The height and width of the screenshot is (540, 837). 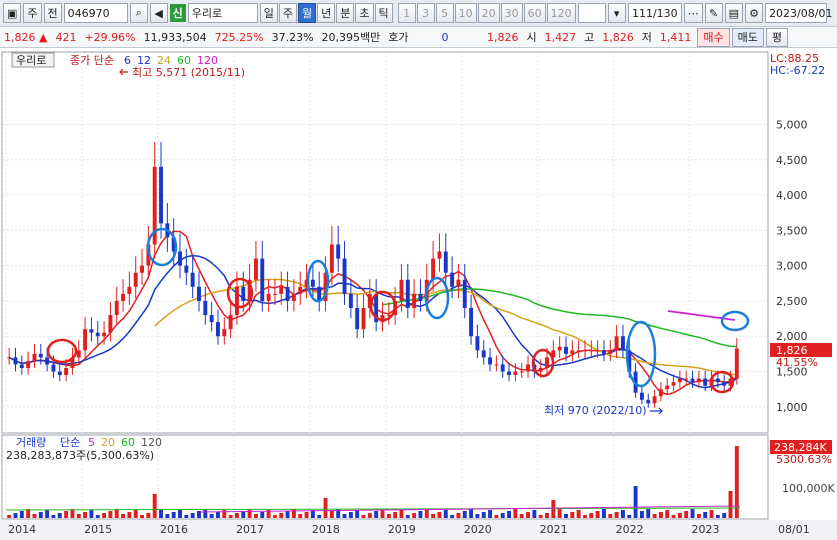 What do you see at coordinates (138, 13) in the screenshot?
I see `search-icon: ⌕` at bounding box center [138, 13].